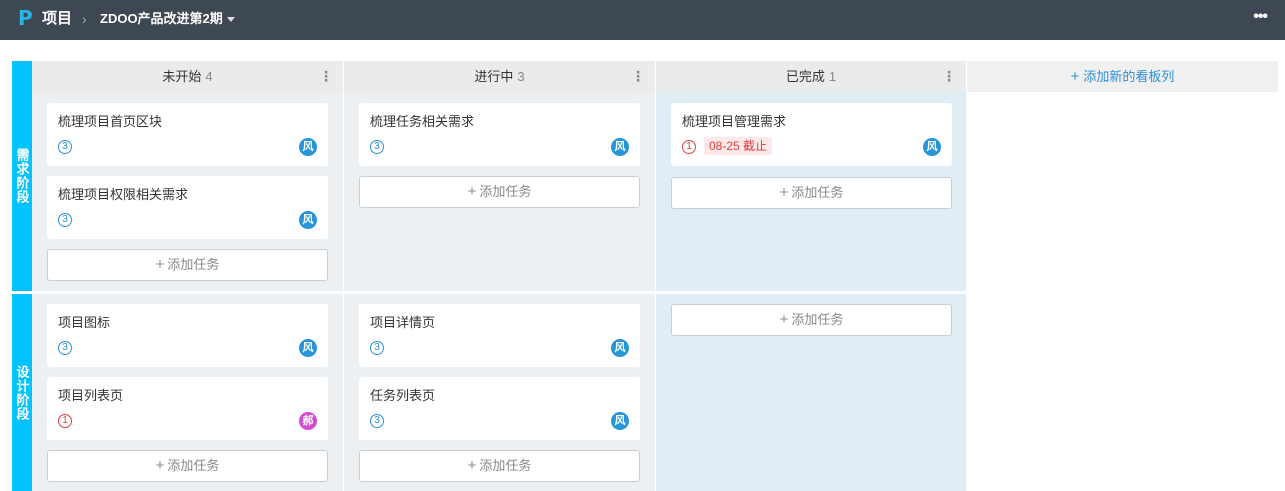 The height and width of the screenshot is (491, 1285). I want to click on task-title: 梳理项目权限相关需求, so click(123, 194).